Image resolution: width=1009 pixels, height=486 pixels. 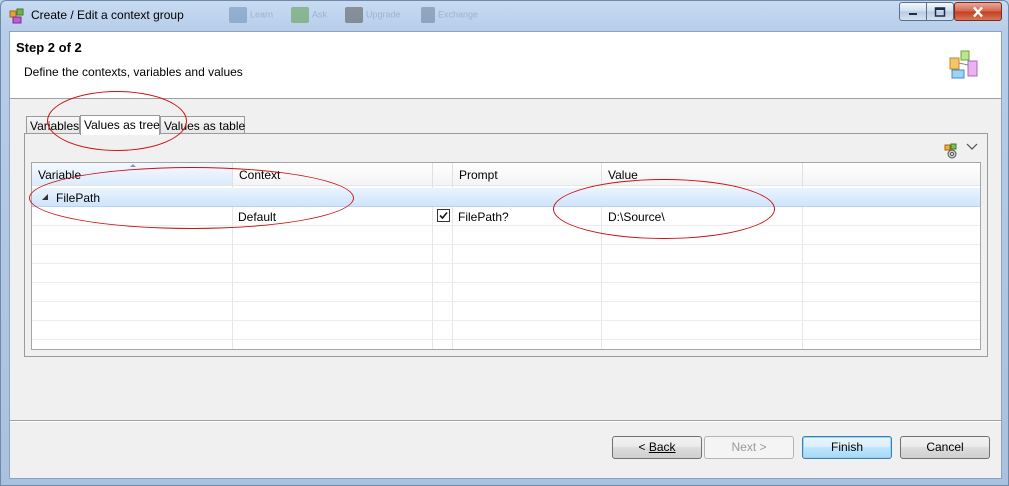 What do you see at coordinates (952, 151) in the screenshot?
I see `context-settings-icon` at bounding box center [952, 151].